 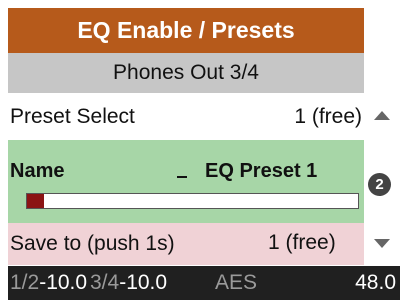 I want to click on encoder-number: 2, so click(x=379, y=184).